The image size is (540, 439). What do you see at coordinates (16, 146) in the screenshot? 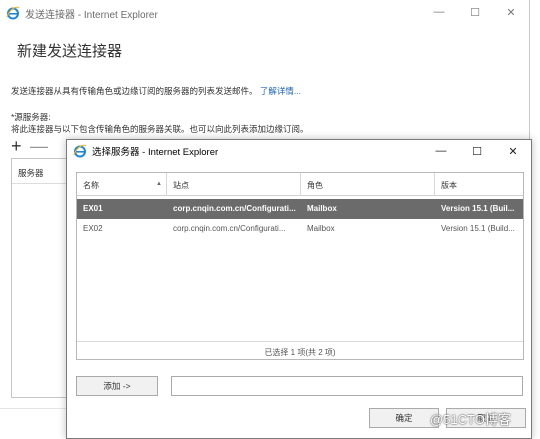
I see `add-server-button: +` at bounding box center [16, 146].